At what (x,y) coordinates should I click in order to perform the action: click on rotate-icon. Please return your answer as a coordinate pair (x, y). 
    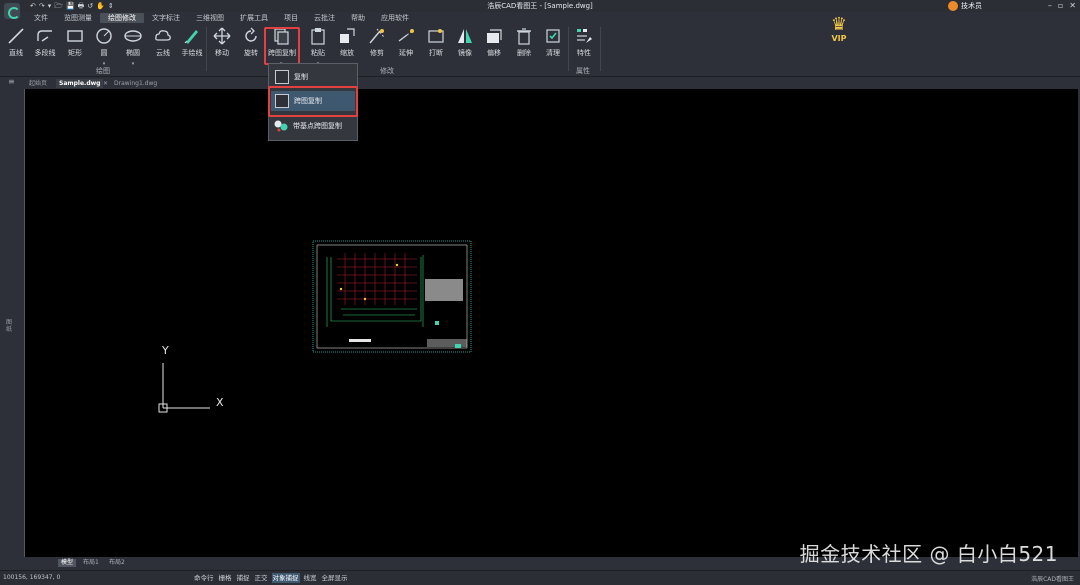
    Looking at the image, I should click on (251, 34).